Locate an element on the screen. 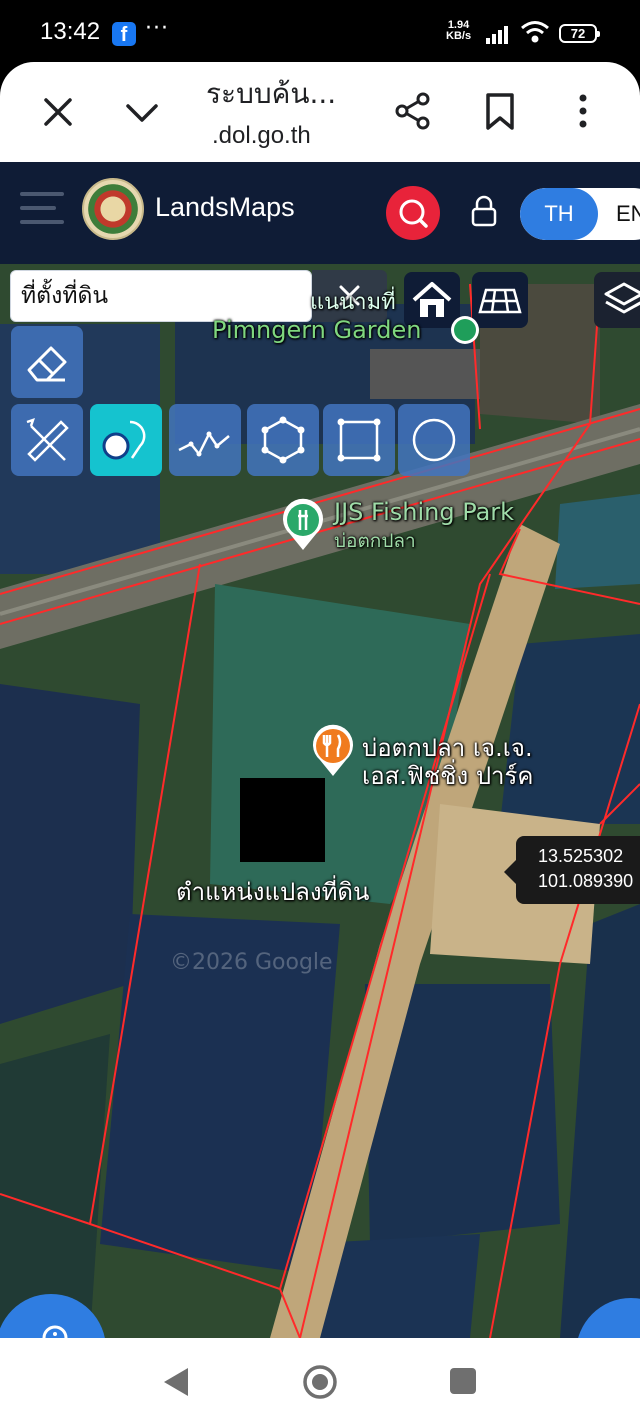 The height and width of the screenshot is (1422, 640). hamburger-menu-icon is located at coordinates (42, 210).